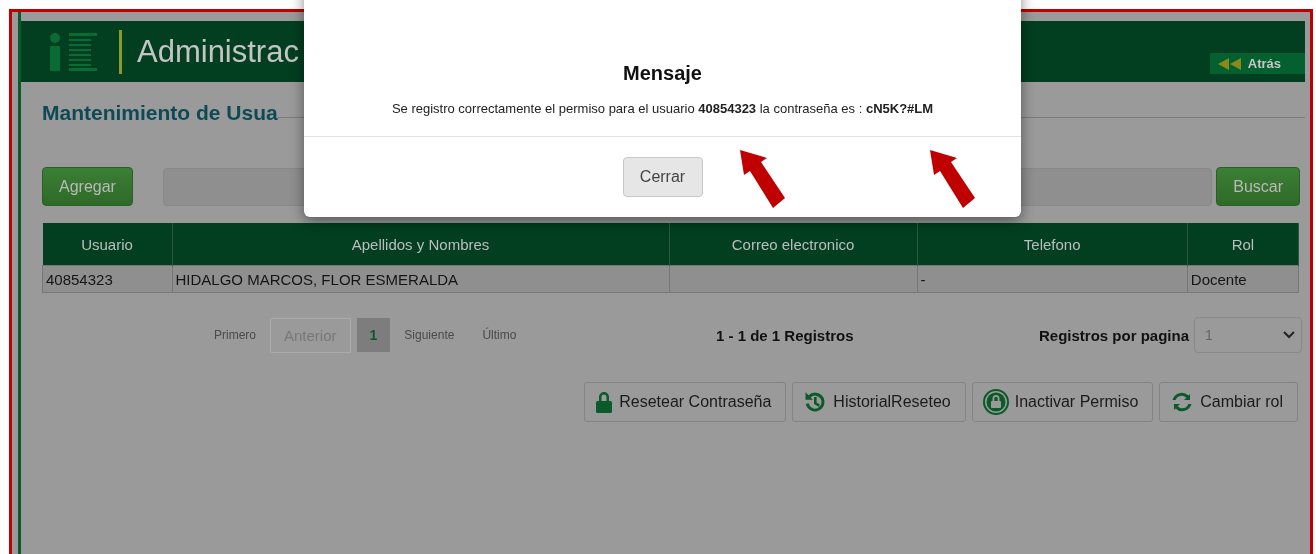 This screenshot has width=1316, height=554. What do you see at coordinates (1229, 63) in the screenshot?
I see `double-left-arrow-icon` at bounding box center [1229, 63].